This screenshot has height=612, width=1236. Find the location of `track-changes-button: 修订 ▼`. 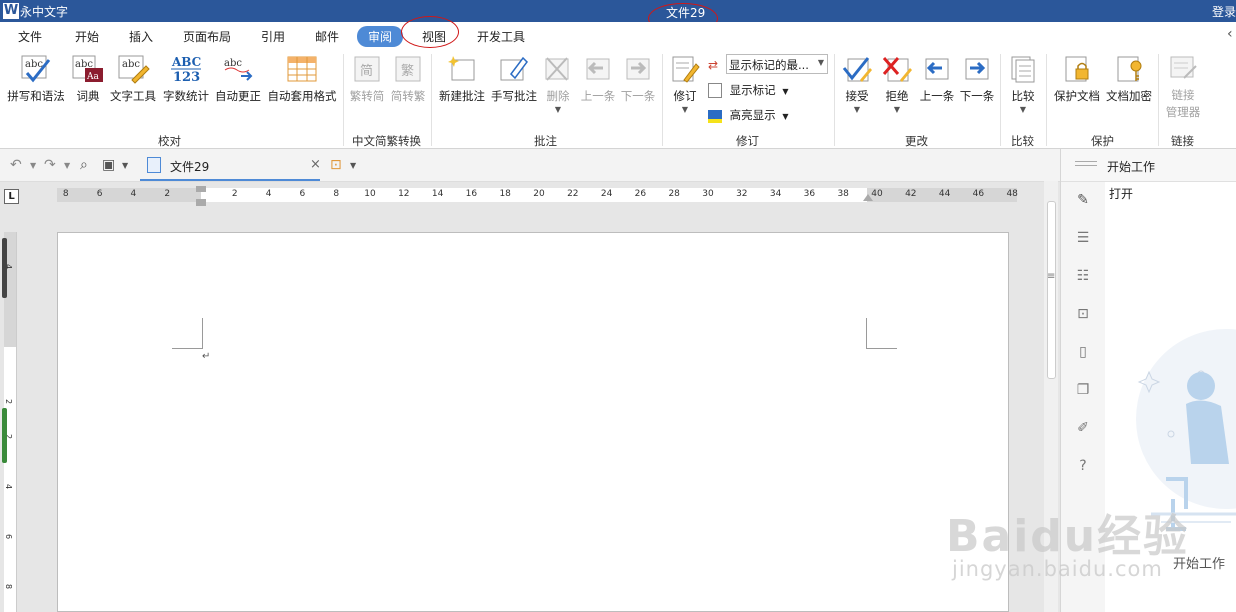

track-changes-button: 修订 ▼ is located at coordinates (685, 84).